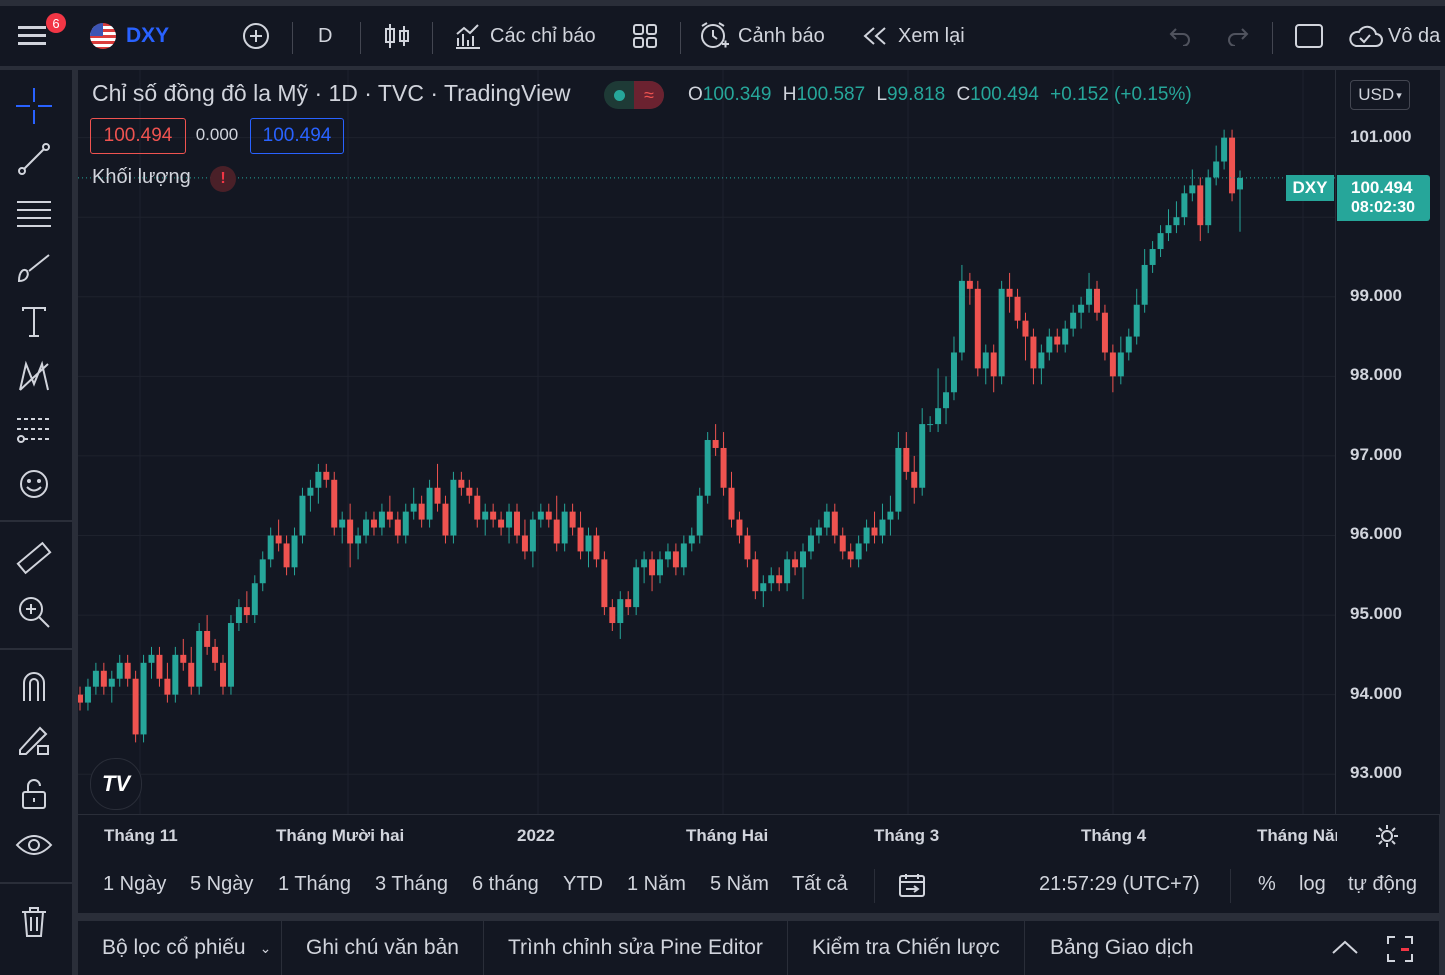 This screenshot has width=1445, height=975. Describe the element at coordinates (340, 835) in the screenshot. I see `time-tick: Tháng Mười hai` at that location.